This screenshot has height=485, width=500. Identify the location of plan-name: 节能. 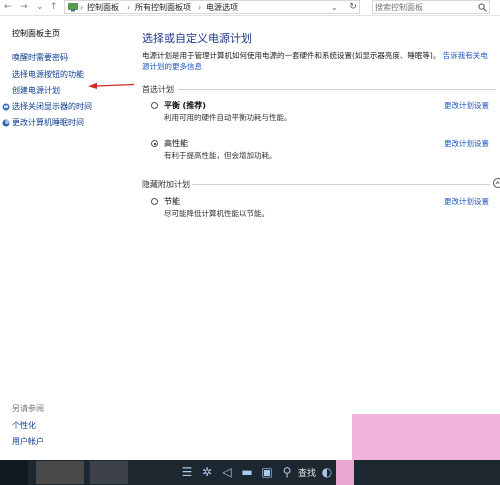
(172, 201).